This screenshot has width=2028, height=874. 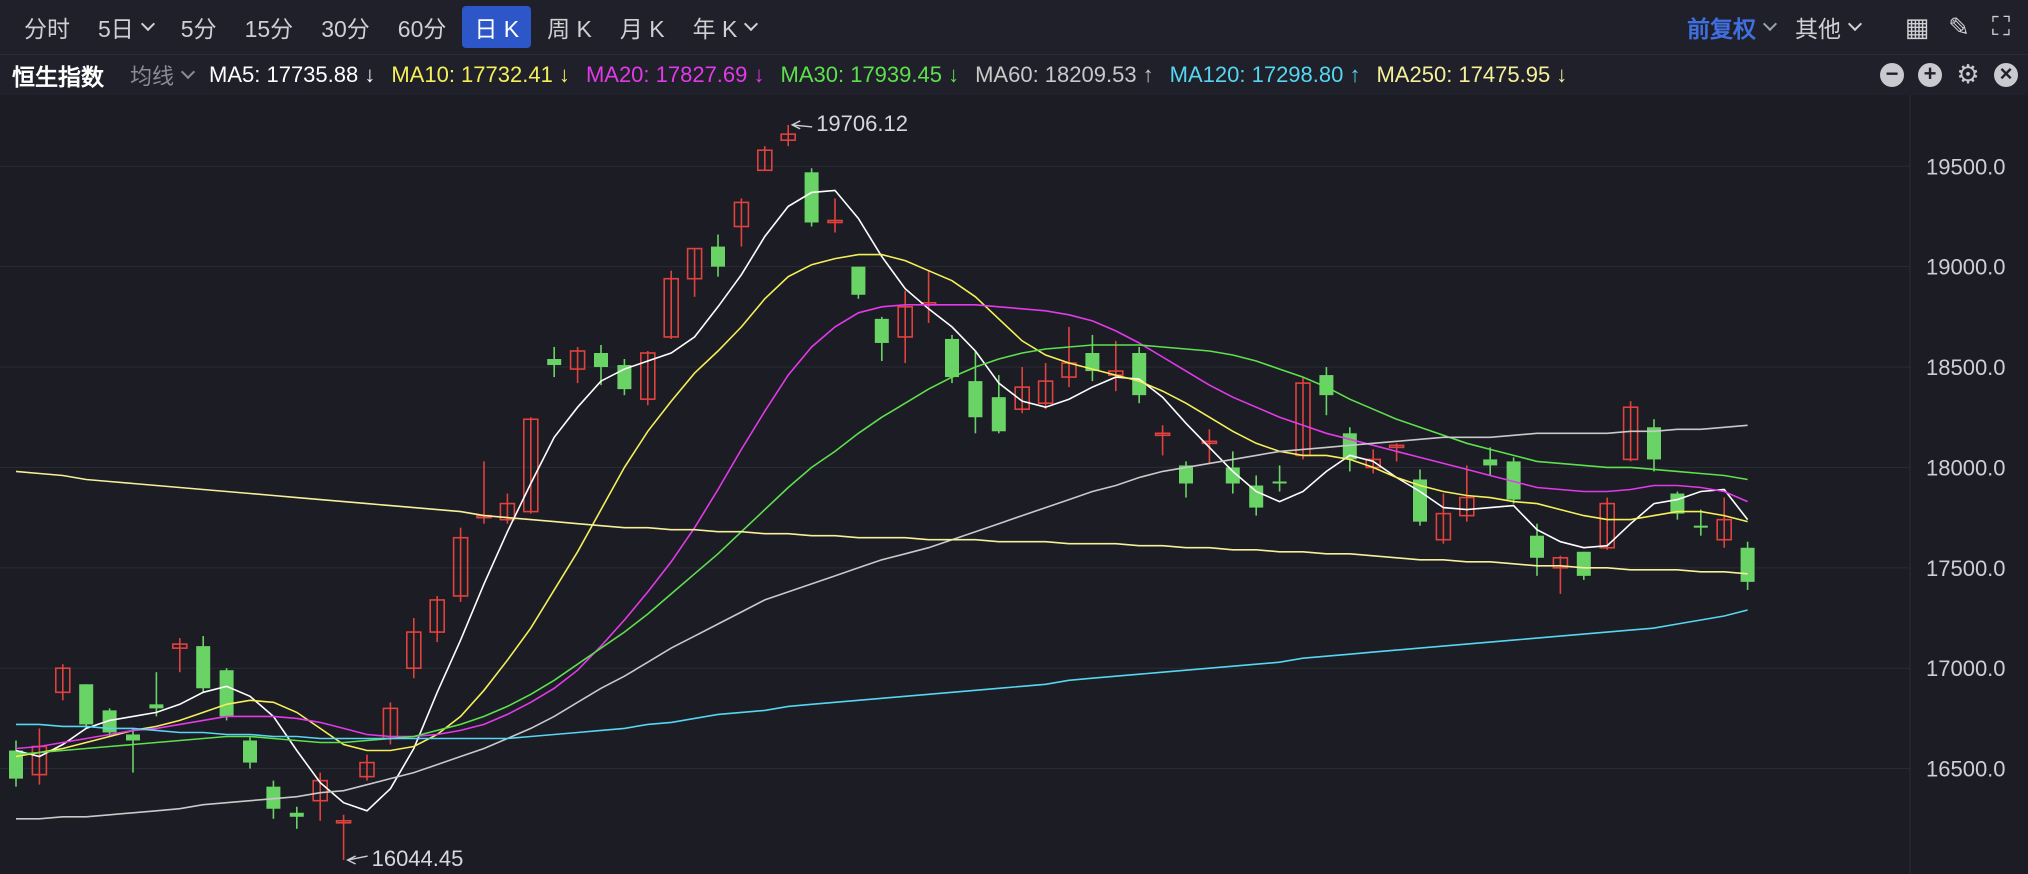 I want to click on ma-value-6: MA250: 17475.95 ↓, so click(x=1472, y=74).